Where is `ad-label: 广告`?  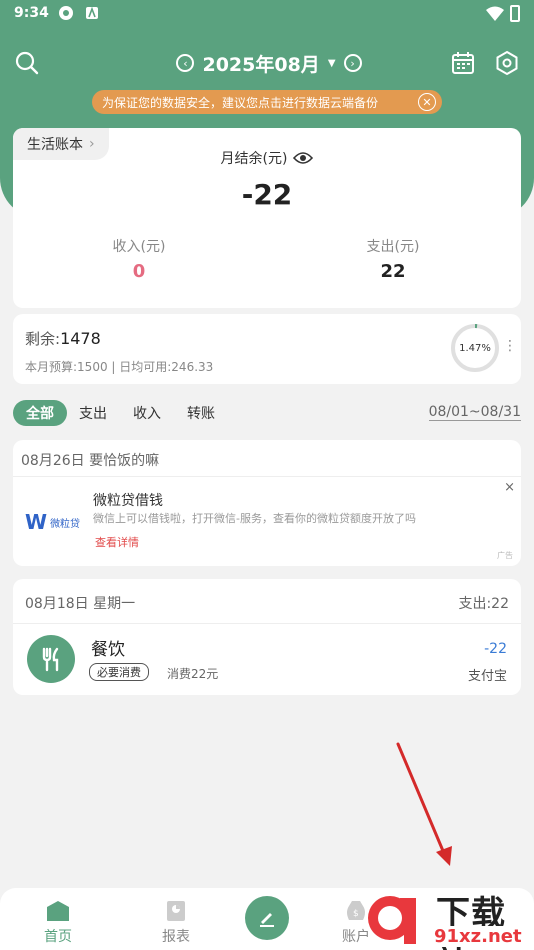 ad-label: 广告 is located at coordinates (505, 555).